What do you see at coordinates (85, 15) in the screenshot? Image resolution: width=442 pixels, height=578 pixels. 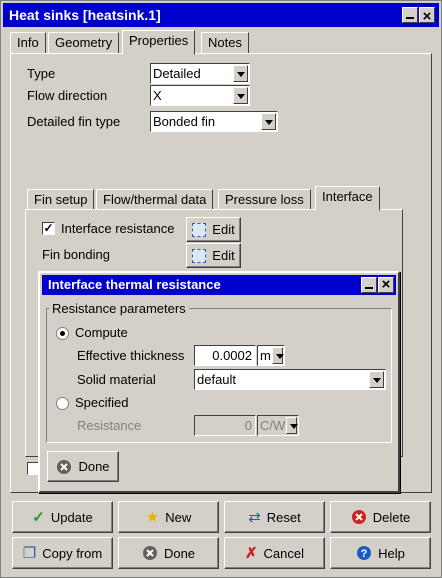 I see `window-title: Heat sinks [heatsink.1]` at bounding box center [85, 15].